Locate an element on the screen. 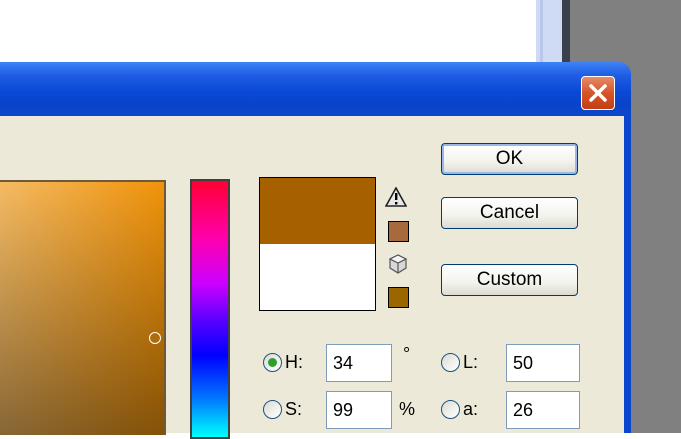 The width and height of the screenshot is (681, 439). cube-icon is located at coordinates (398, 264).